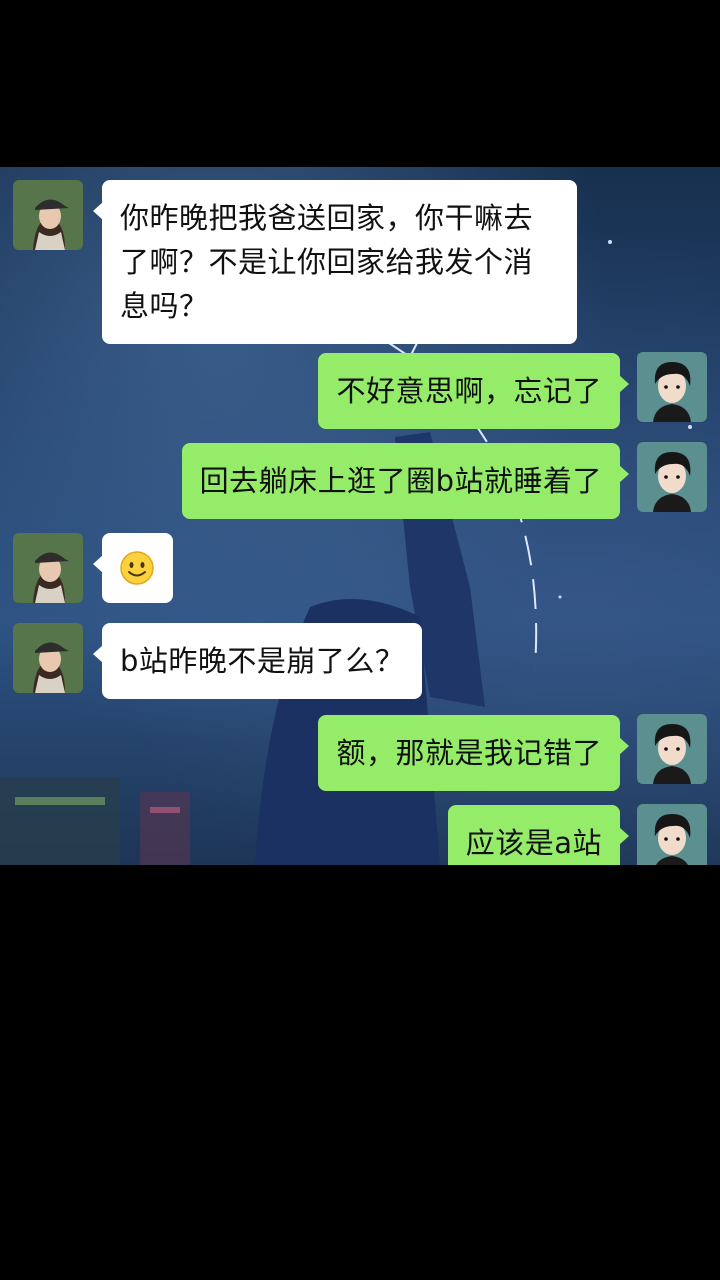  I want to click on message-bubble-incoming: 你昨晚把我爸送回家，你干嘛去了啊？不是让你回家给我发个消息吗？, so click(335, 262).